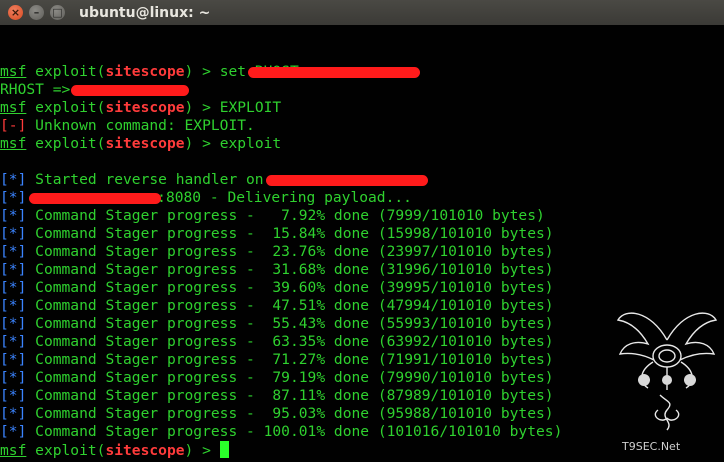 Image resolution: width=724 pixels, height=462 pixels. Describe the element at coordinates (362, 90) in the screenshot. I see `output-line: RHOST =>` at that location.